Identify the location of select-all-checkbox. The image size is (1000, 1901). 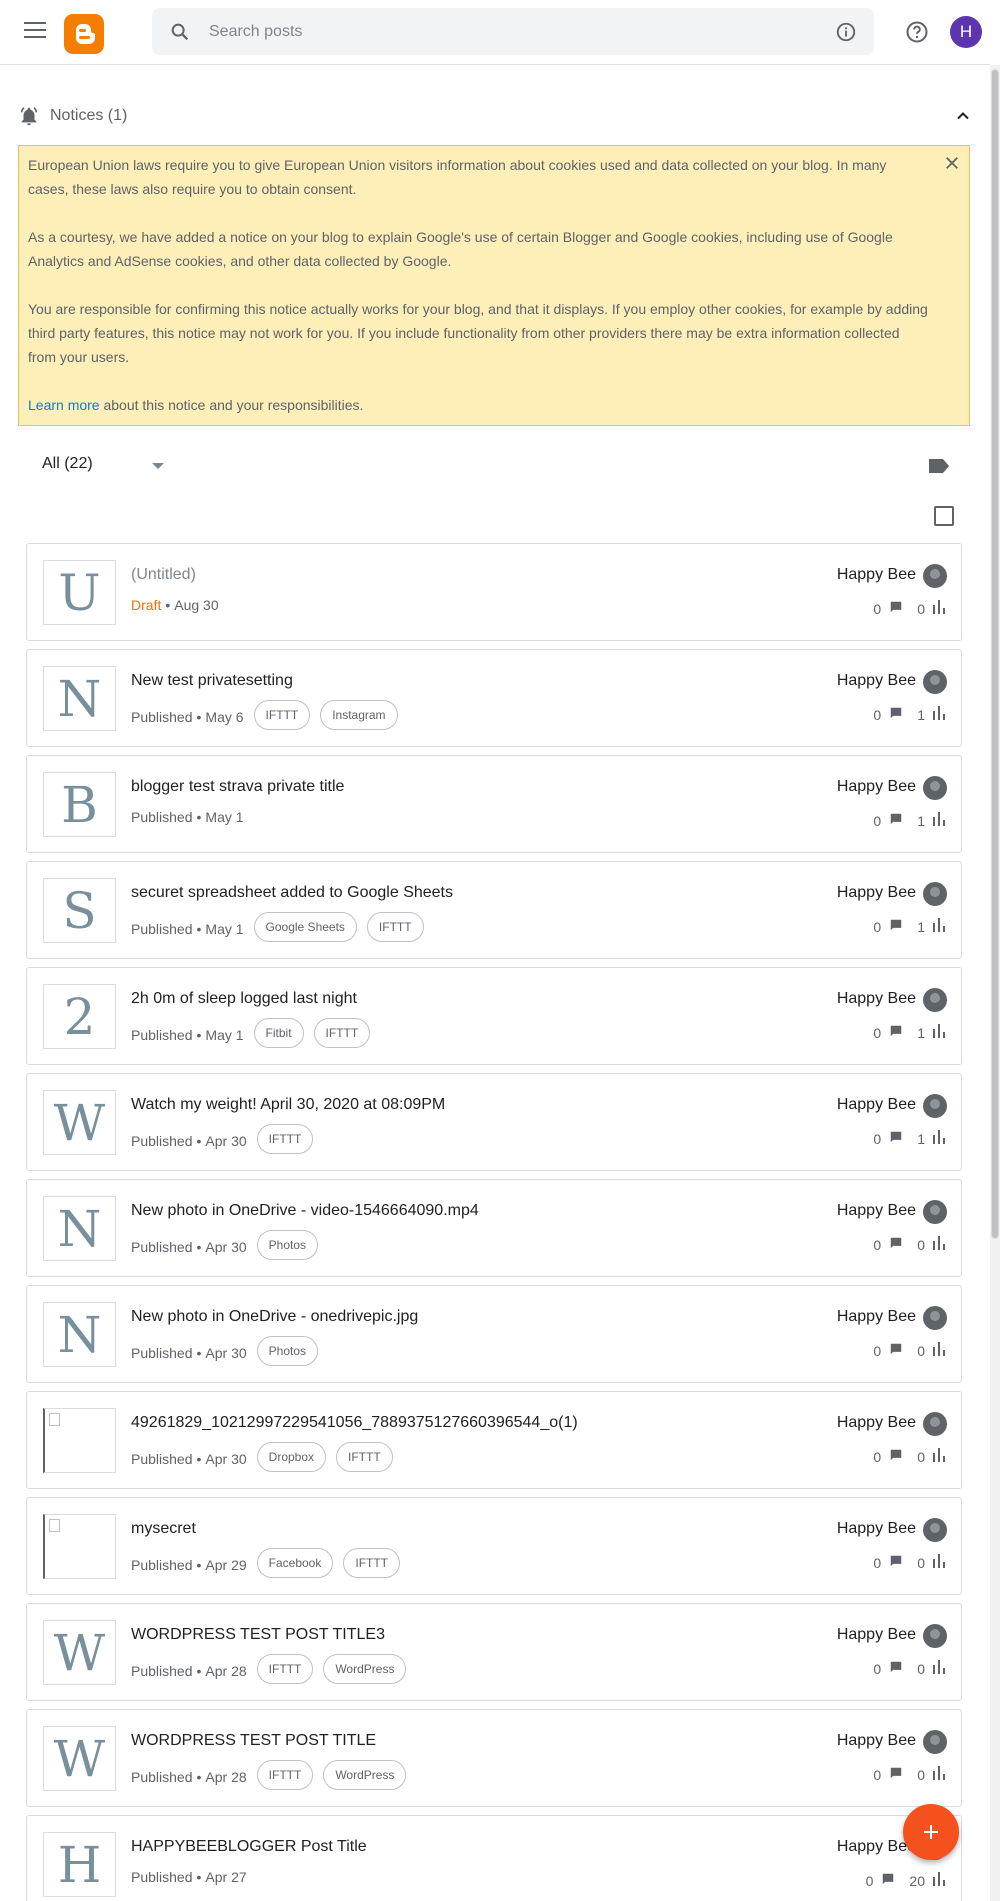
(944, 516).